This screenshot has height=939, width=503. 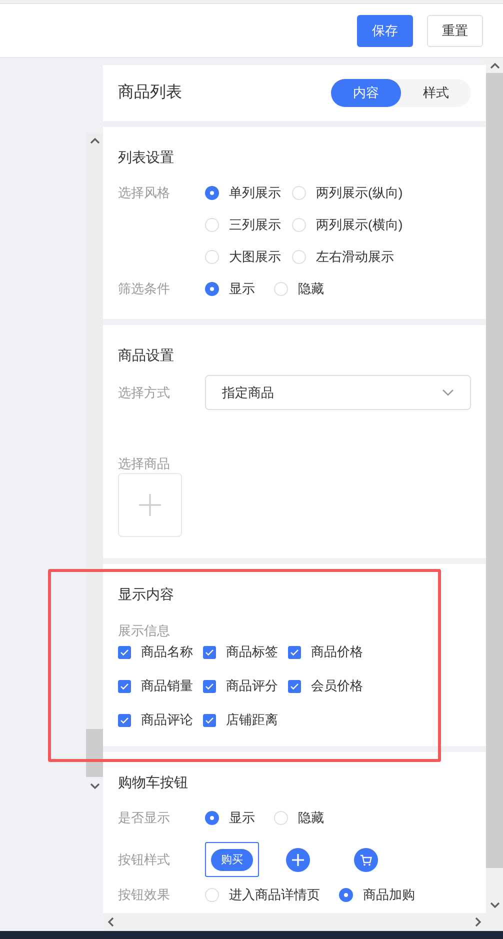 What do you see at coordinates (144, 393) in the screenshot?
I see `field-label: 选择方式` at bounding box center [144, 393].